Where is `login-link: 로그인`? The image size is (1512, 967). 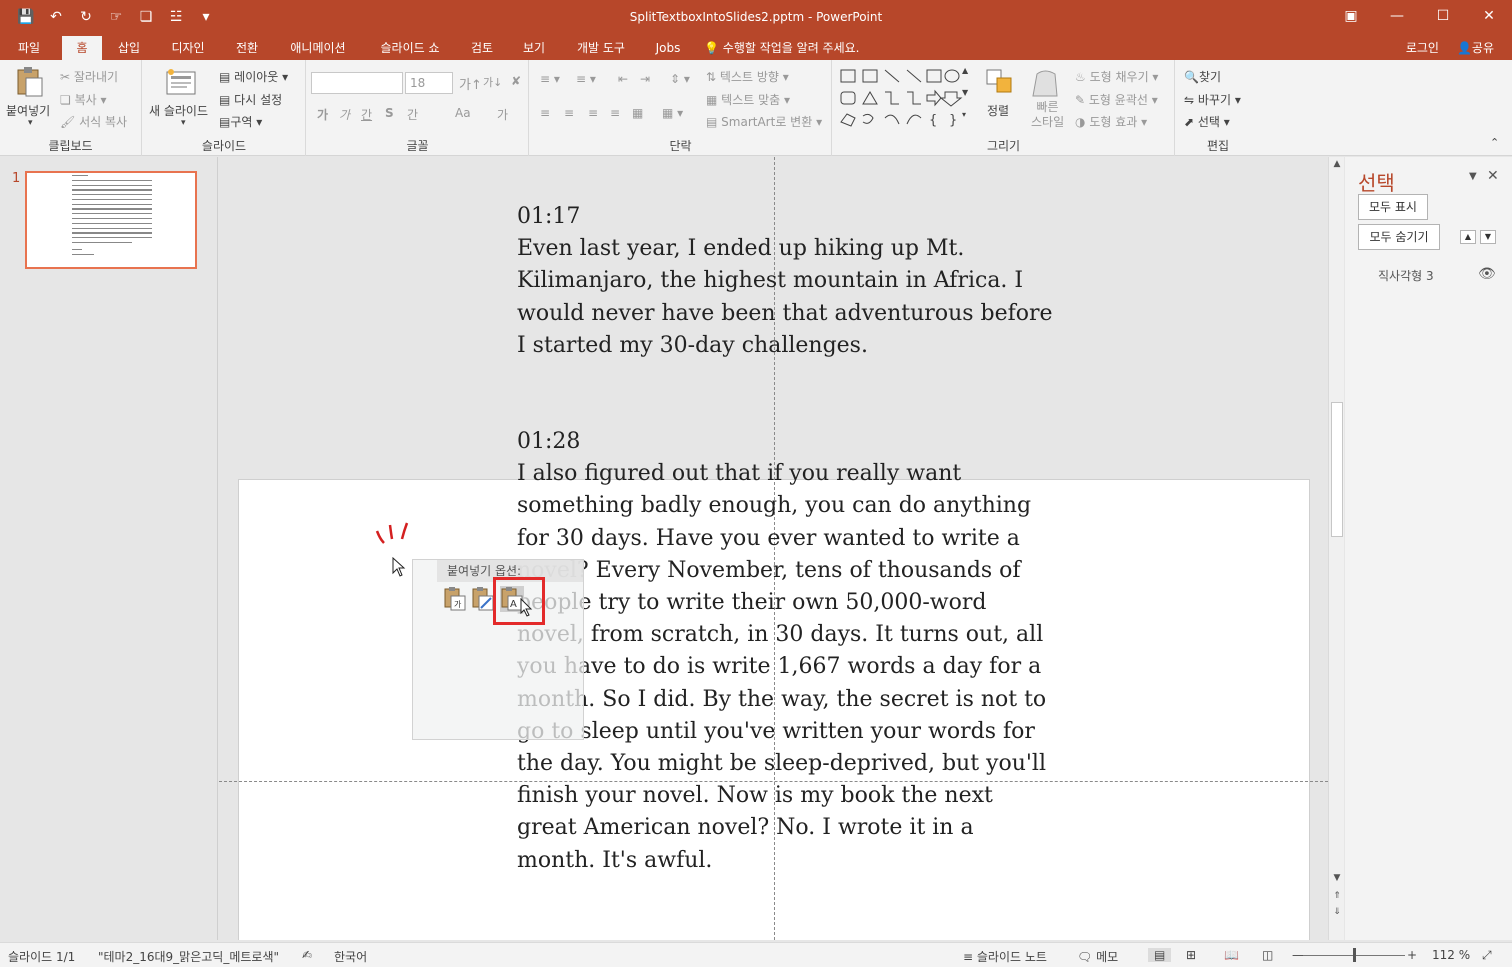 login-link: 로그인 is located at coordinates (1422, 48).